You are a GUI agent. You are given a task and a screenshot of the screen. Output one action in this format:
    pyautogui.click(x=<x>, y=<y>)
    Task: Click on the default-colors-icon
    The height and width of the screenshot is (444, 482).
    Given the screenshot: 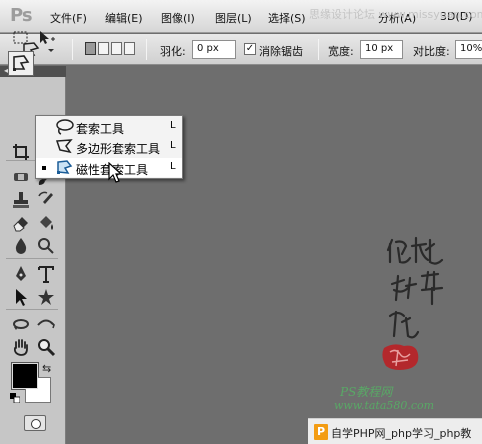 What is the action you would take?
    pyautogui.click(x=15, y=398)
    